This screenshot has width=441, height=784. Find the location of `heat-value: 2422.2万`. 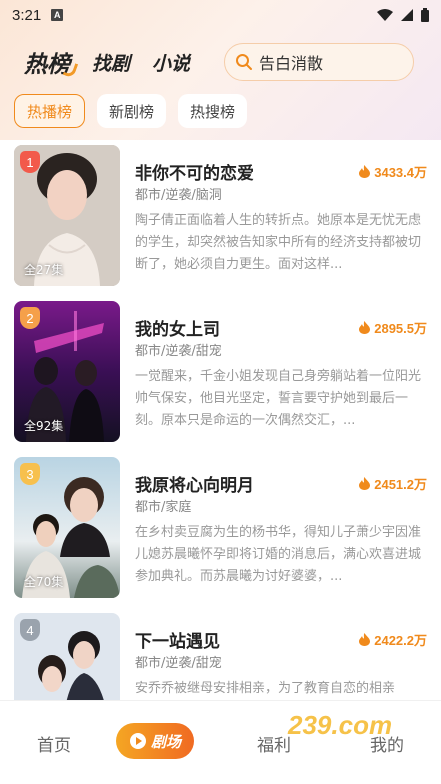

heat-value: 2422.2万 is located at coordinates (393, 639).